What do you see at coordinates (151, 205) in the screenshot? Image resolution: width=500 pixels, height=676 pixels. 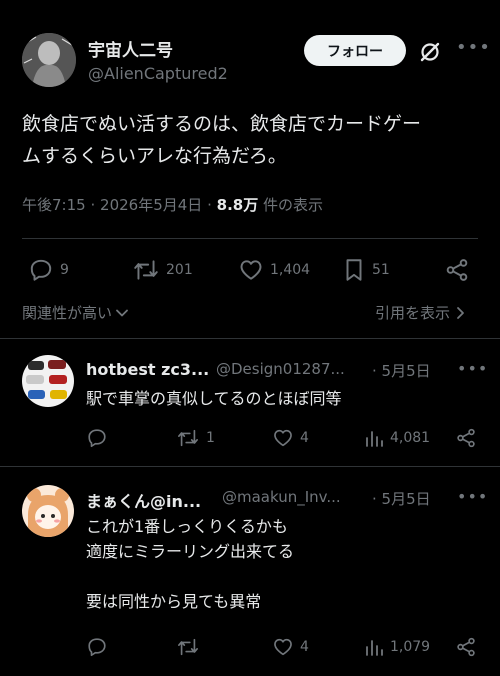 I see `tweet-date: 2026年5月4日` at bounding box center [151, 205].